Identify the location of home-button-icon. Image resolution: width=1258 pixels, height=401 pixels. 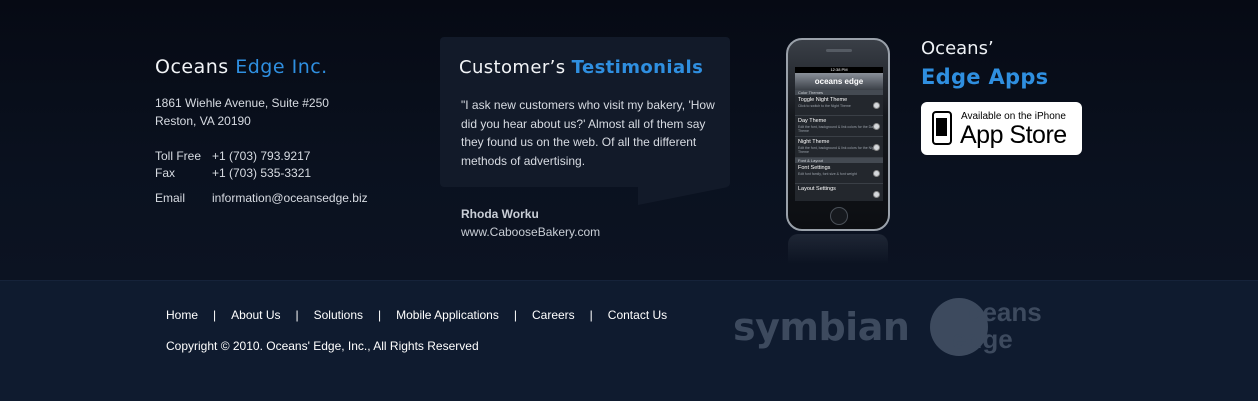
(839, 216).